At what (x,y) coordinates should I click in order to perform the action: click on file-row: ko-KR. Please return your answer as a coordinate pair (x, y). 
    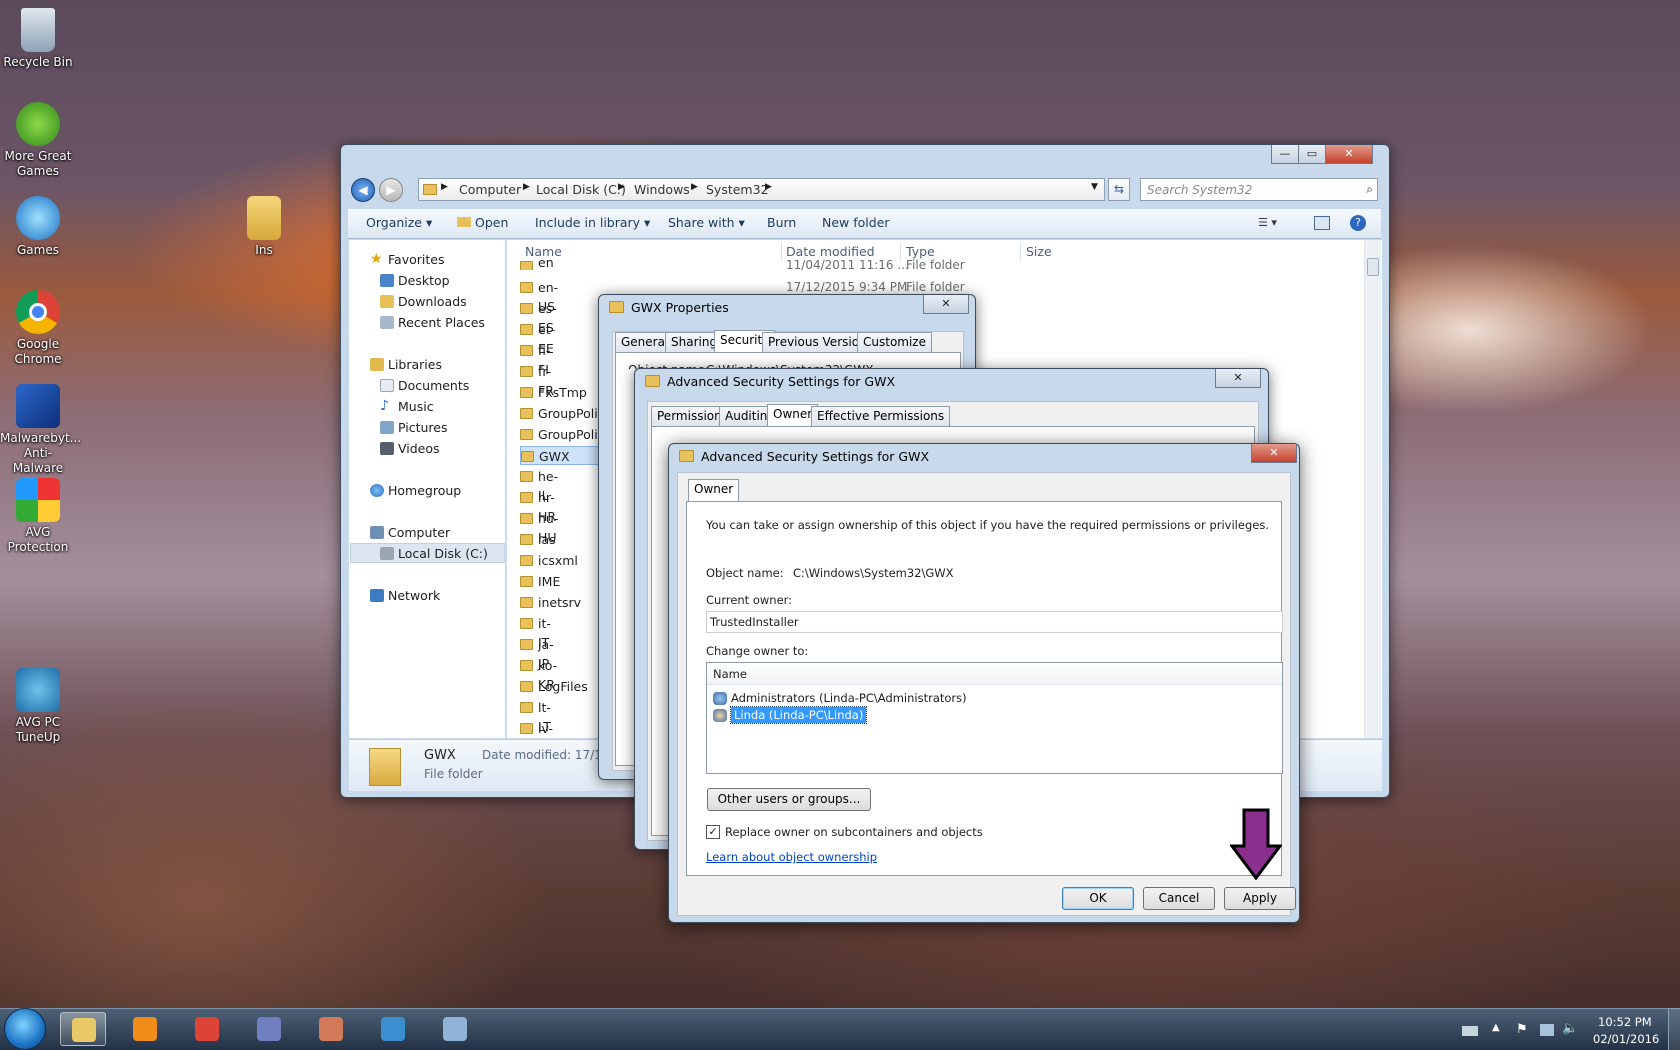
    Looking at the image, I should click on (538, 674).